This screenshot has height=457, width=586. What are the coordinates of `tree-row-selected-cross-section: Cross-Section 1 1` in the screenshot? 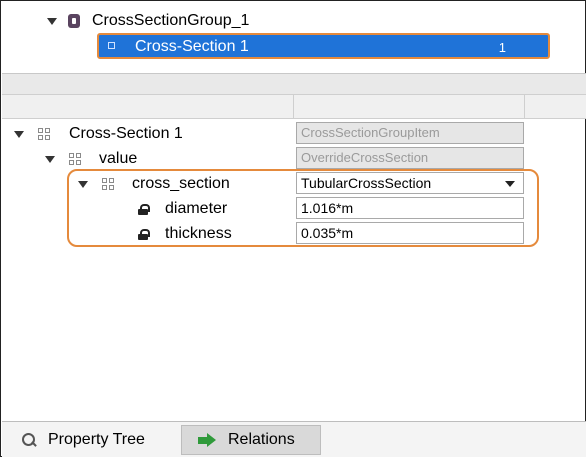 It's located at (323, 46).